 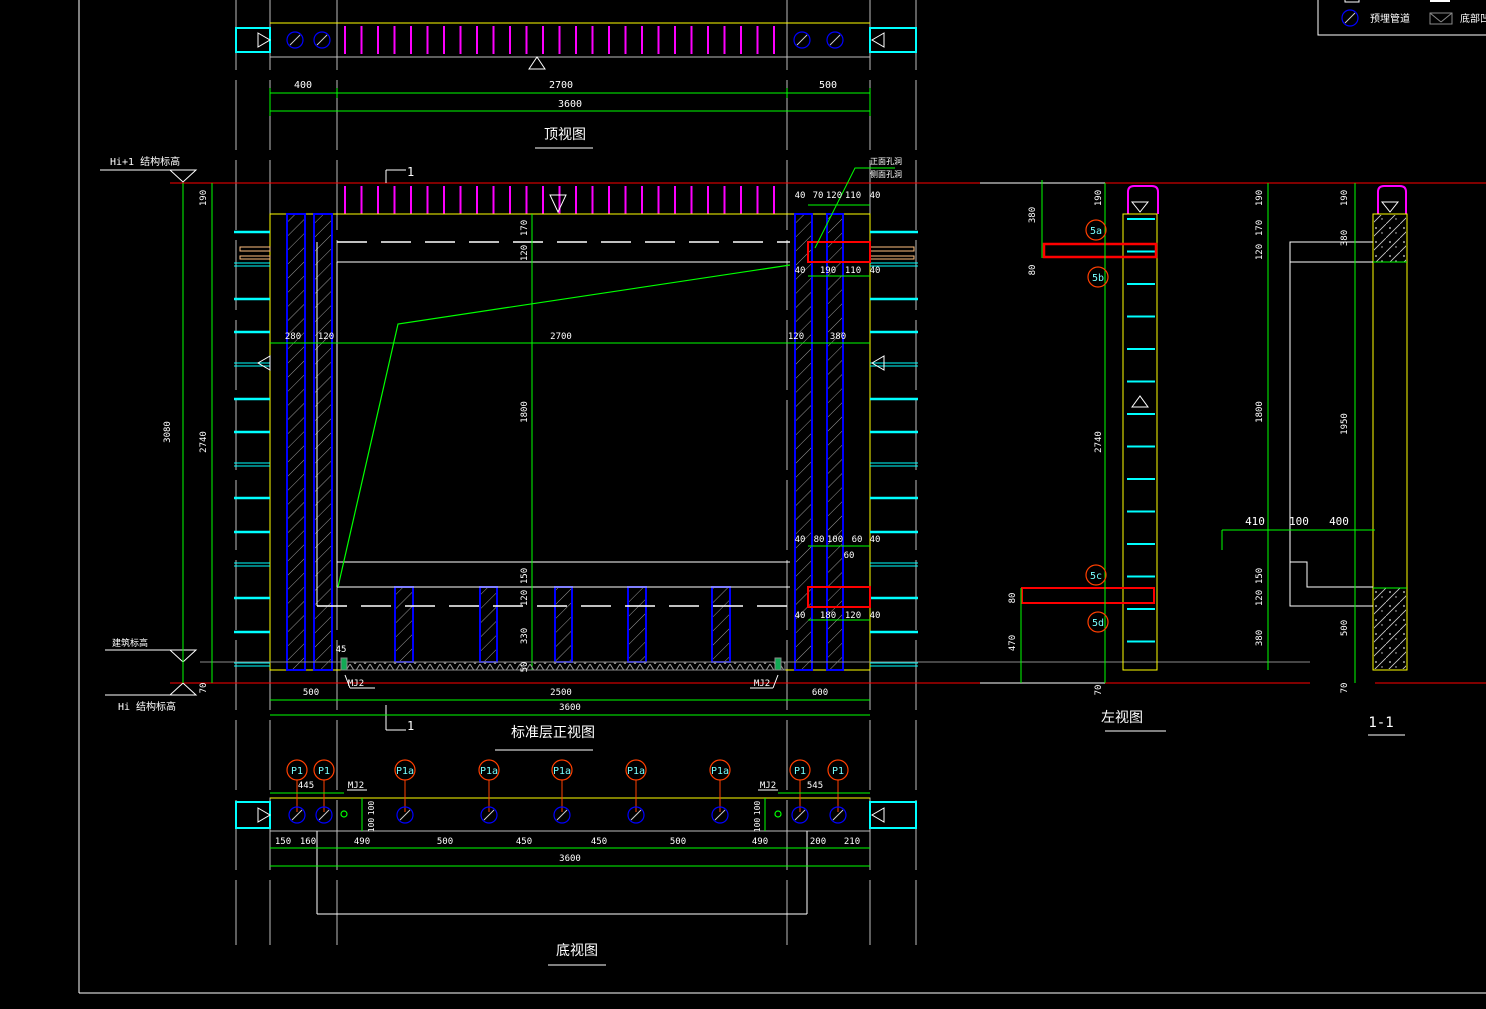 What do you see at coordinates (1345, 628) in the screenshot?
I see `dimension-label: 500` at bounding box center [1345, 628].